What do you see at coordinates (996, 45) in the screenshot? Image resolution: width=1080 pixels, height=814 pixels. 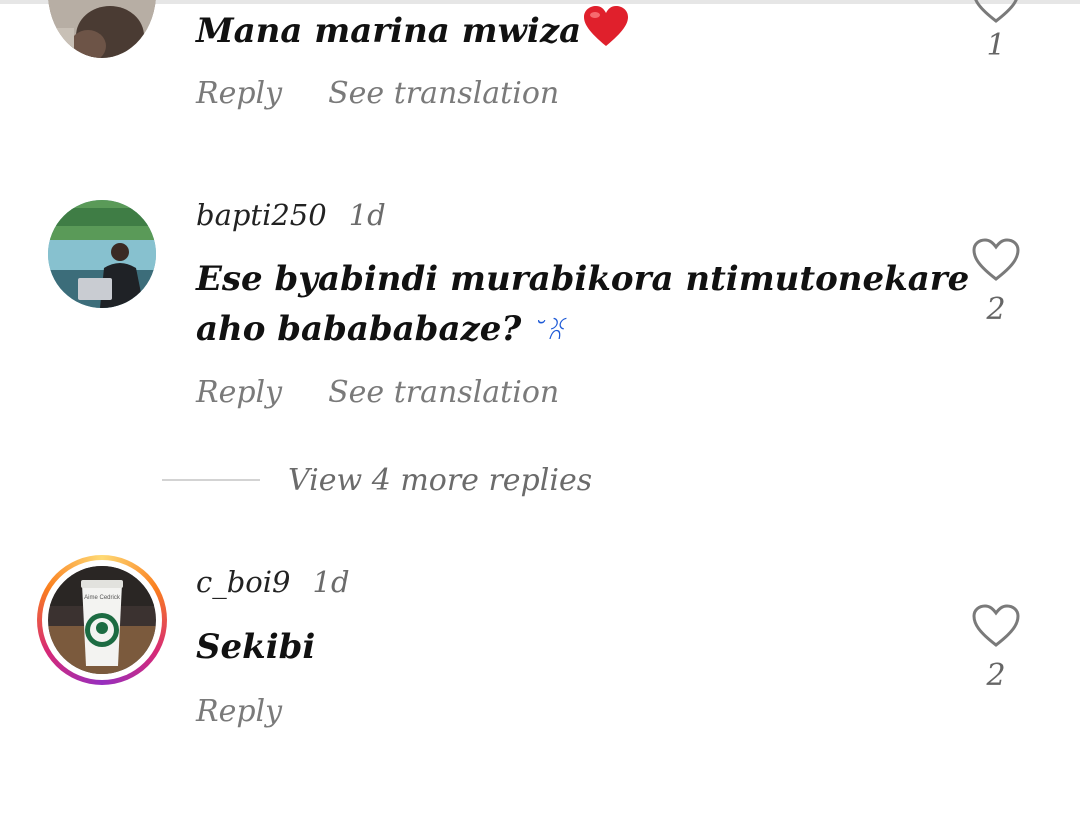 I see `like-count: 1` at bounding box center [996, 45].